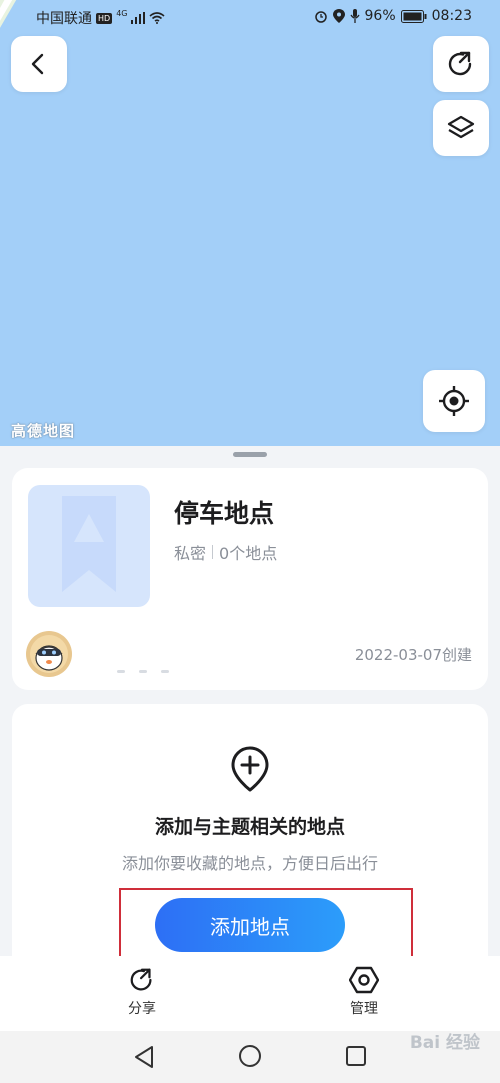 This screenshot has width=500, height=1083. Describe the element at coordinates (338, 16) in the screenshot. I see `location-icon` at that location.